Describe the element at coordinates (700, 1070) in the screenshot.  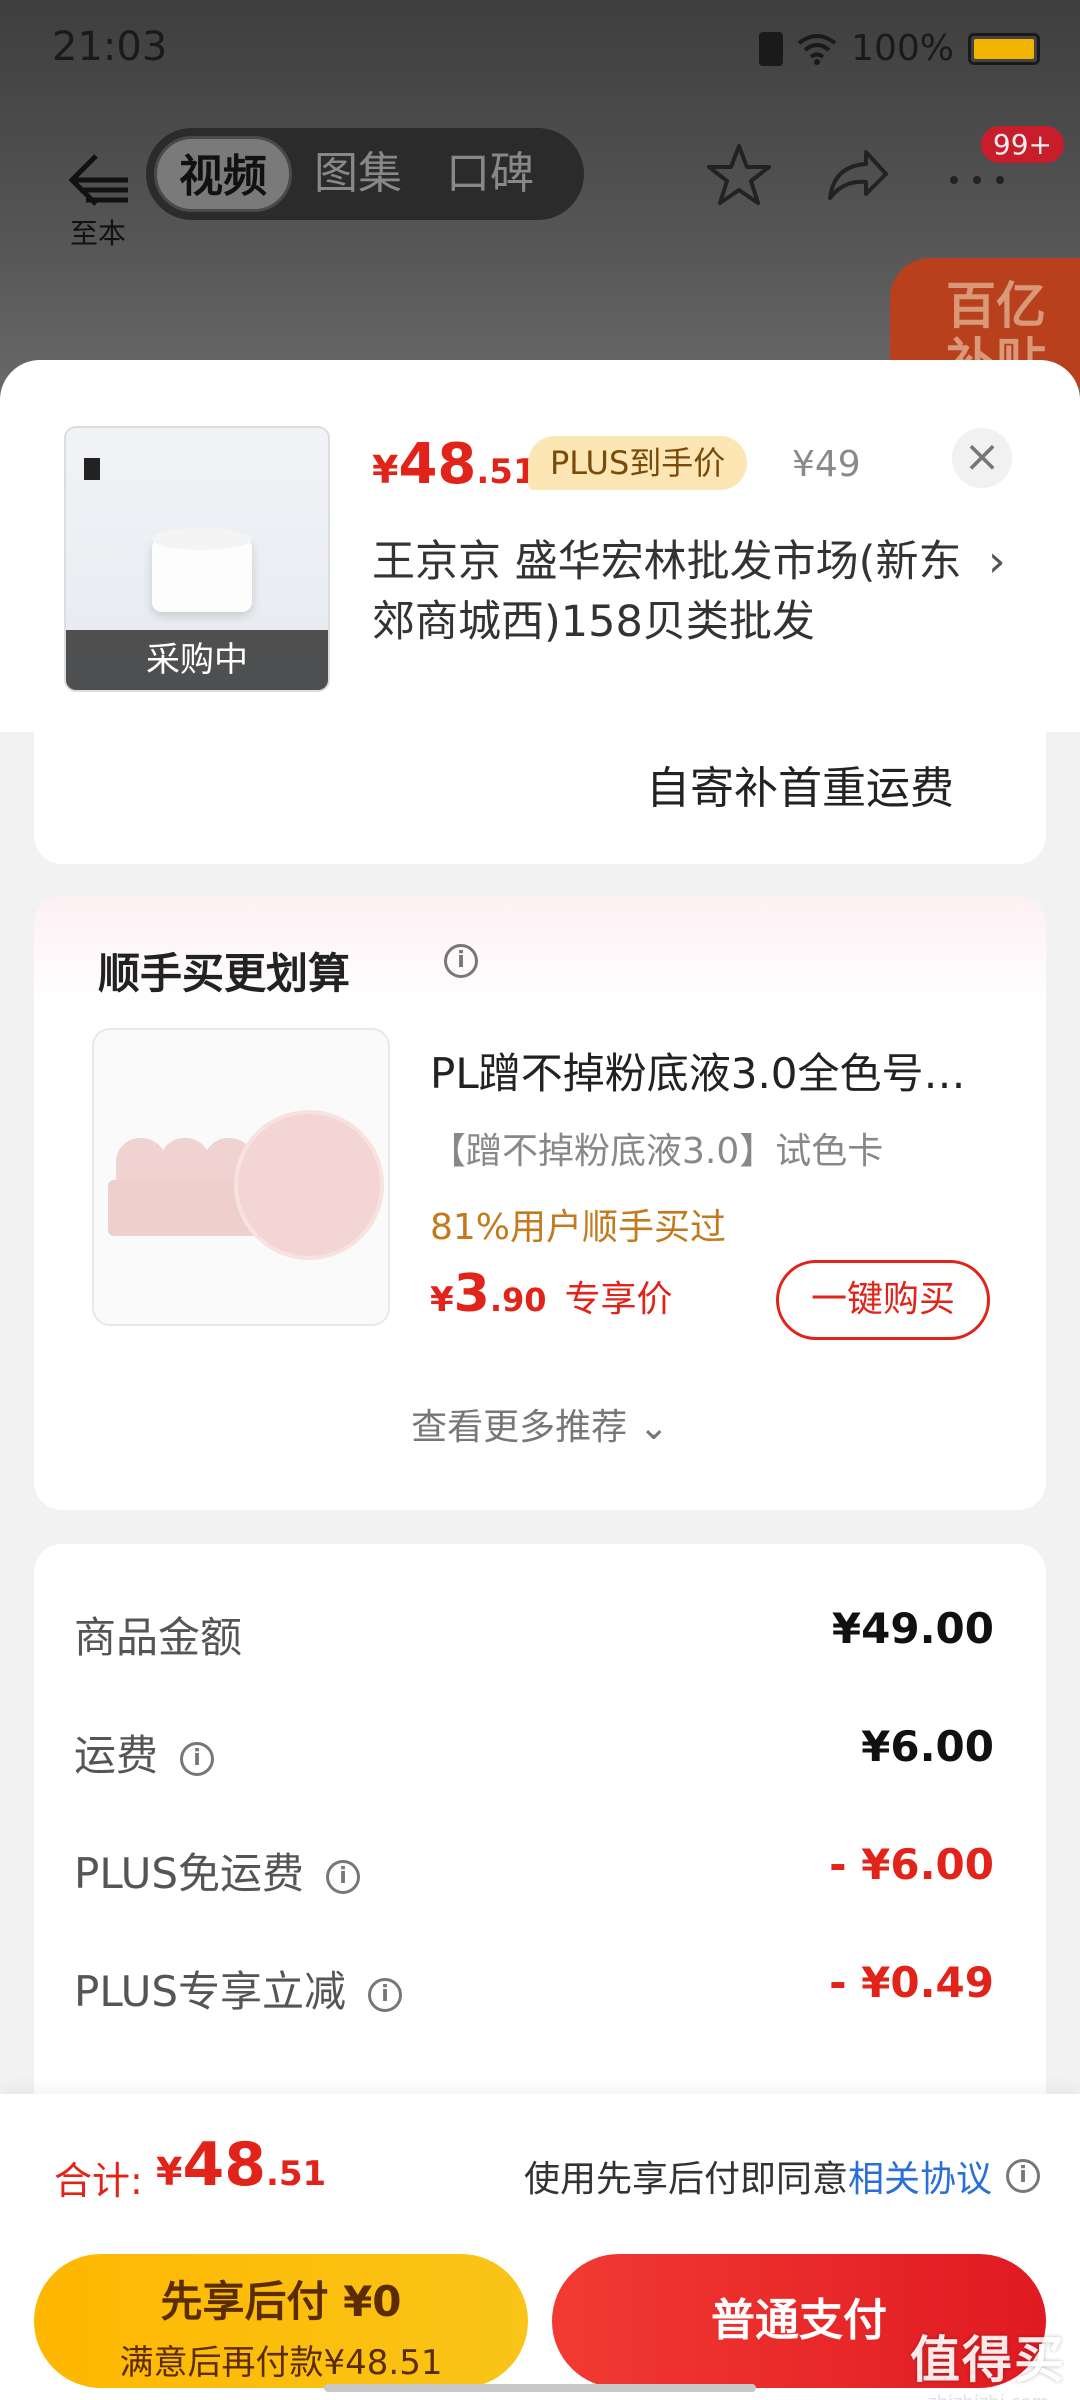
I see `recommend-item-name: PL蹭不掉粉底液3.0全色号试色卡` at that location.